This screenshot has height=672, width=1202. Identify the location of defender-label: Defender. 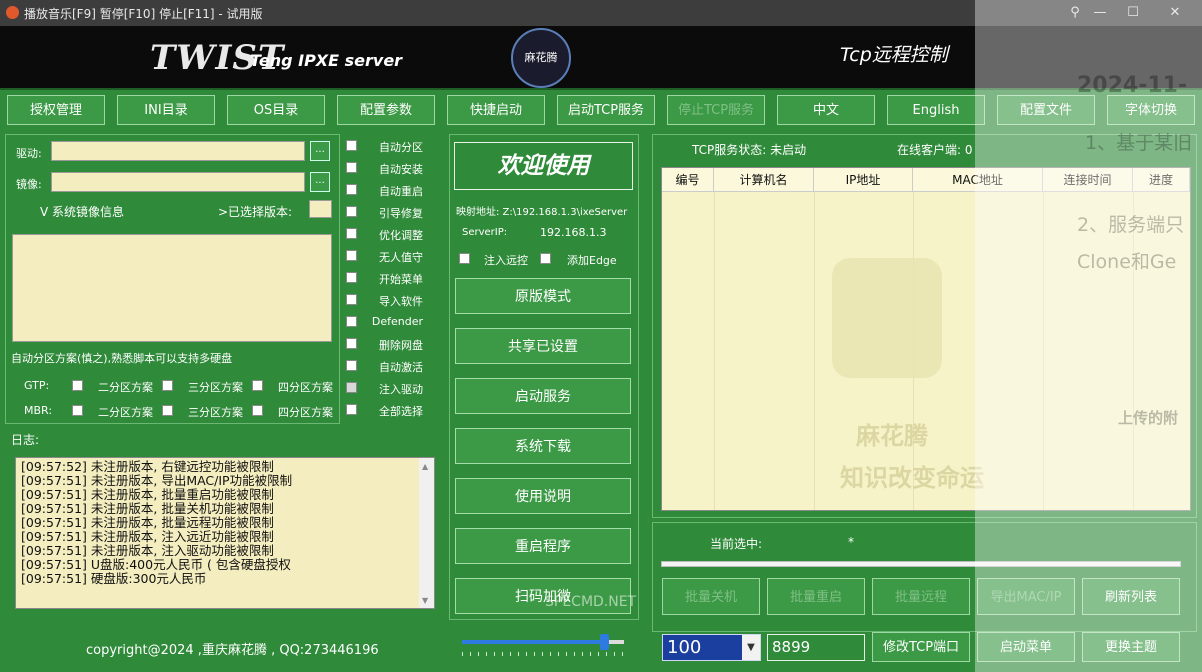
(397, 321).